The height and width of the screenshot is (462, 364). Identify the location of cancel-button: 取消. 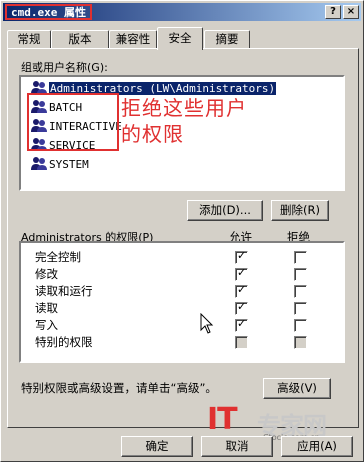
(237, 446).